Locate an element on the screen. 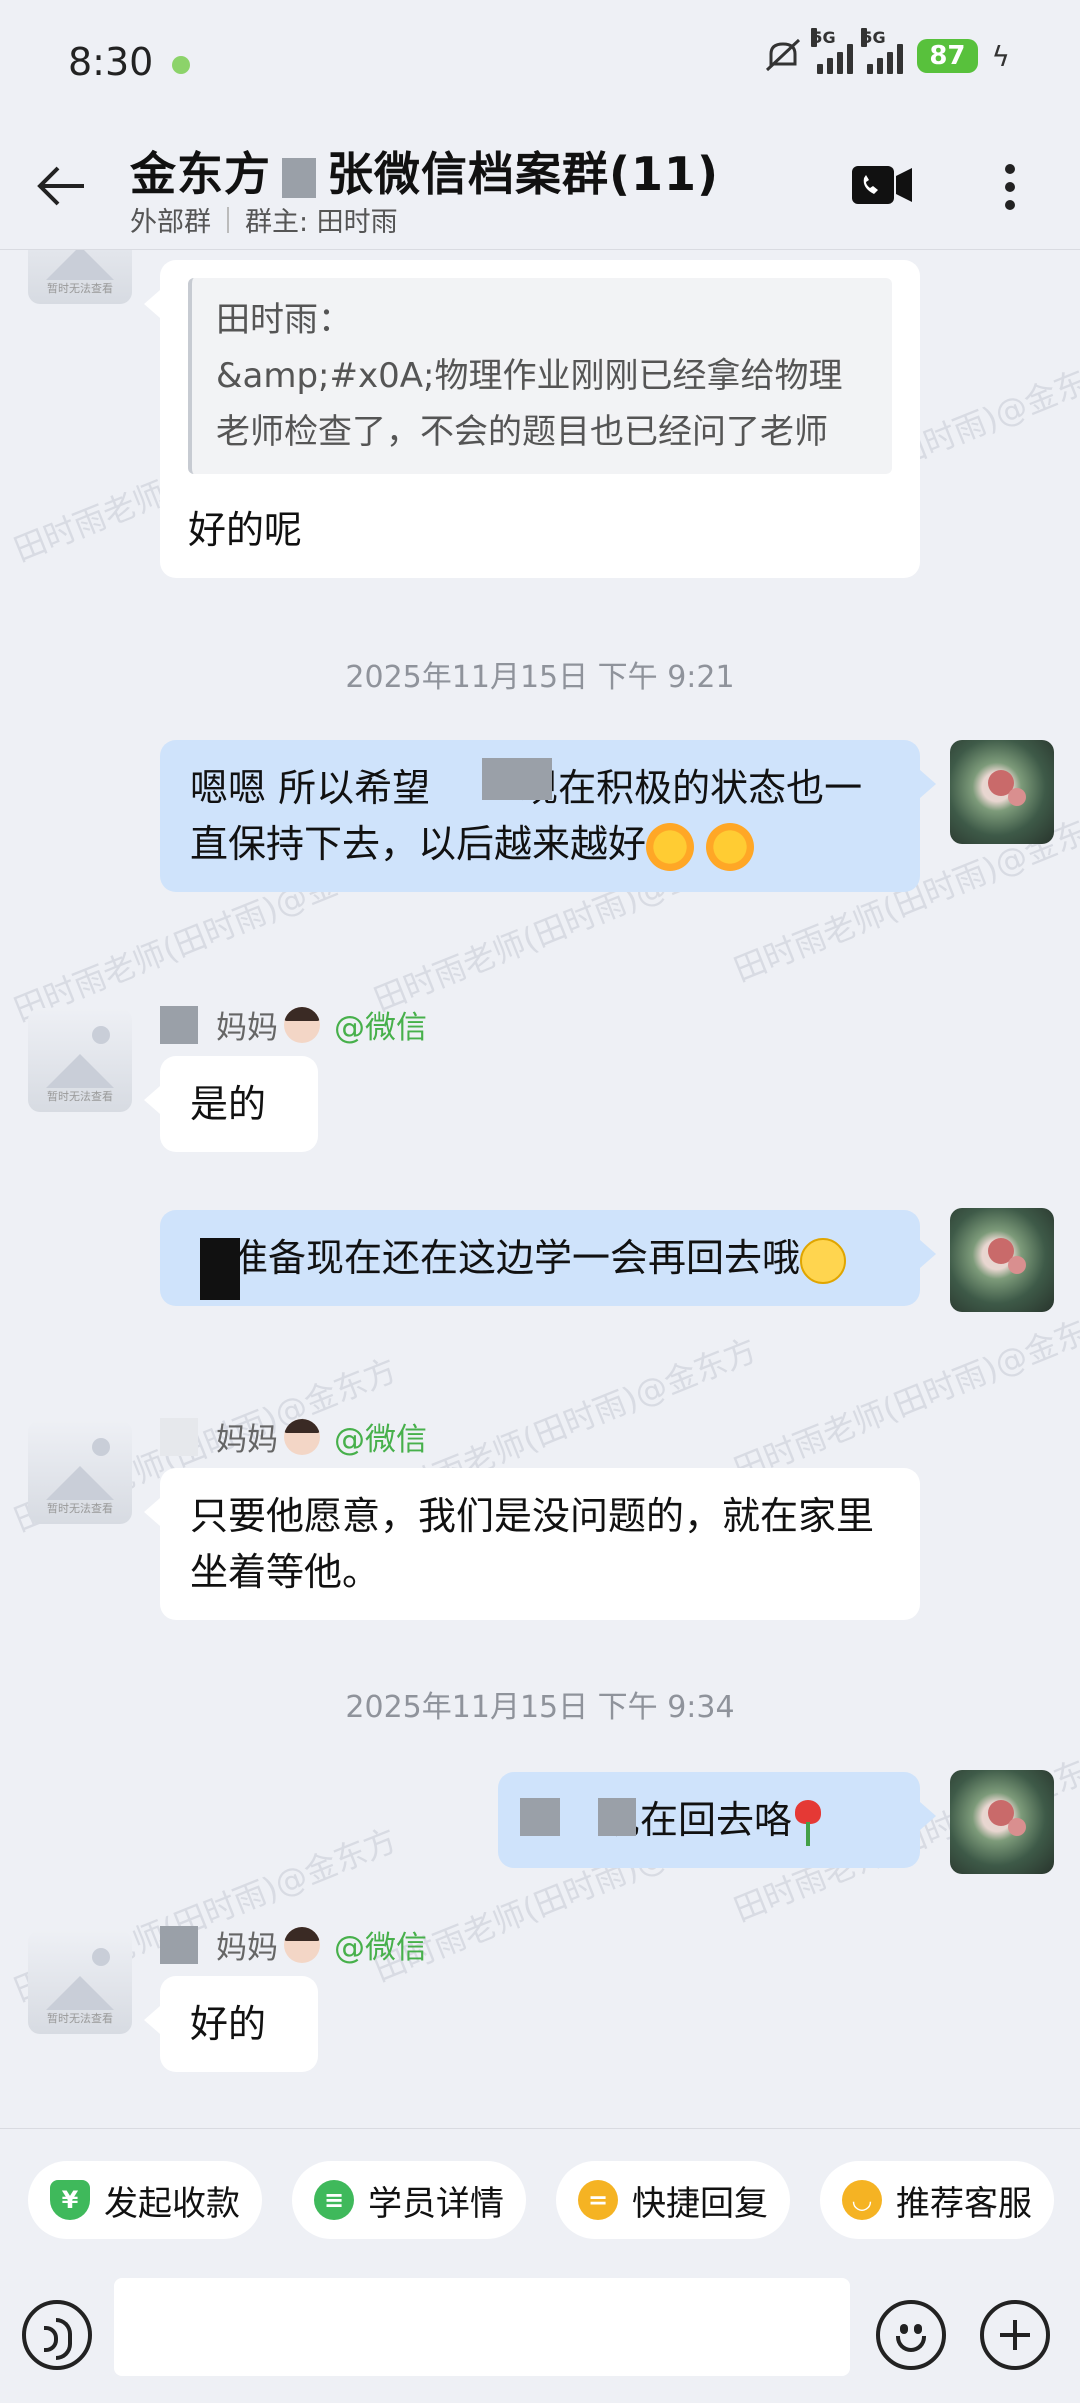 This screenshot has width=1080, height=2403. wechat-notification-icon is located at coordinates (181, 65).